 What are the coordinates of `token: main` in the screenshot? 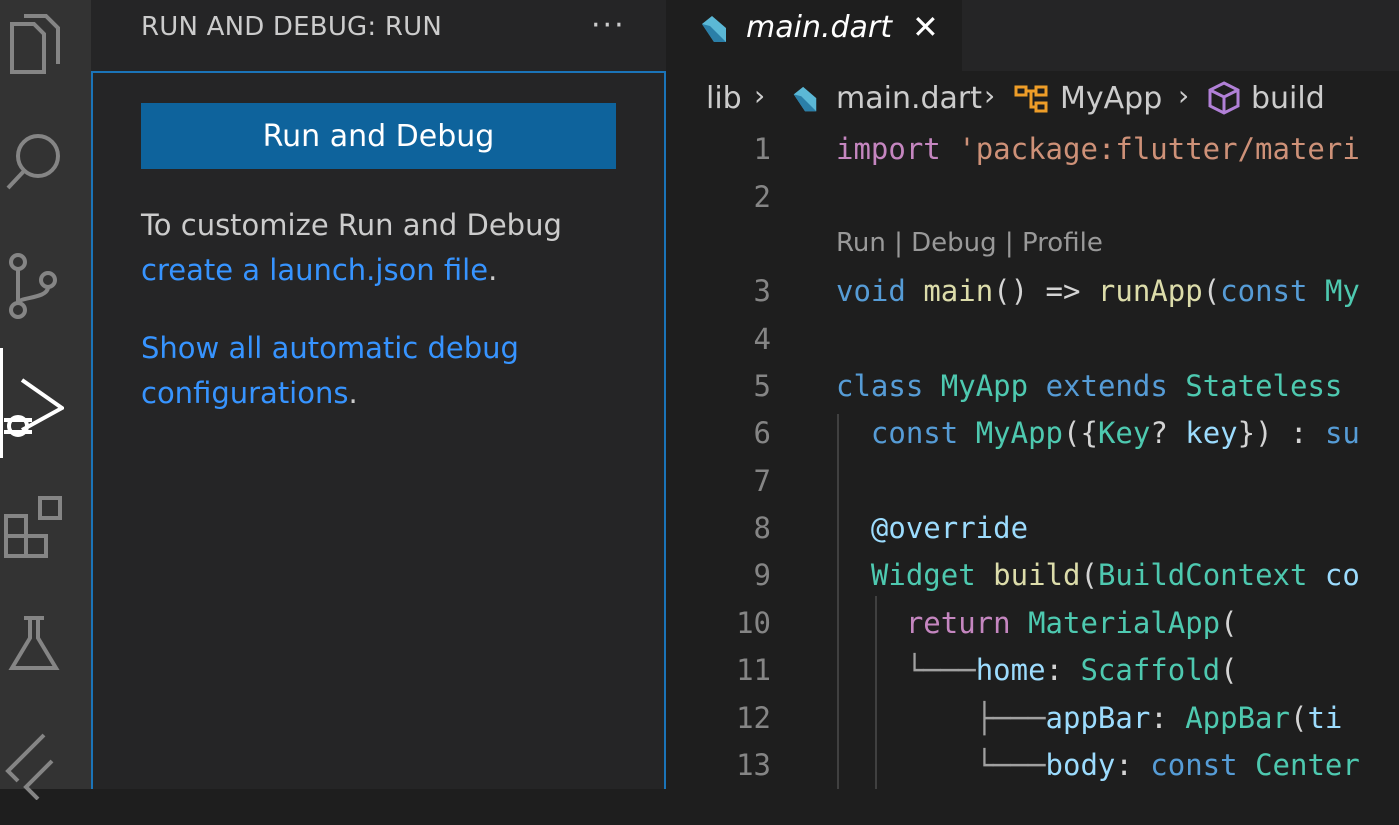 It's located at (958, 291).